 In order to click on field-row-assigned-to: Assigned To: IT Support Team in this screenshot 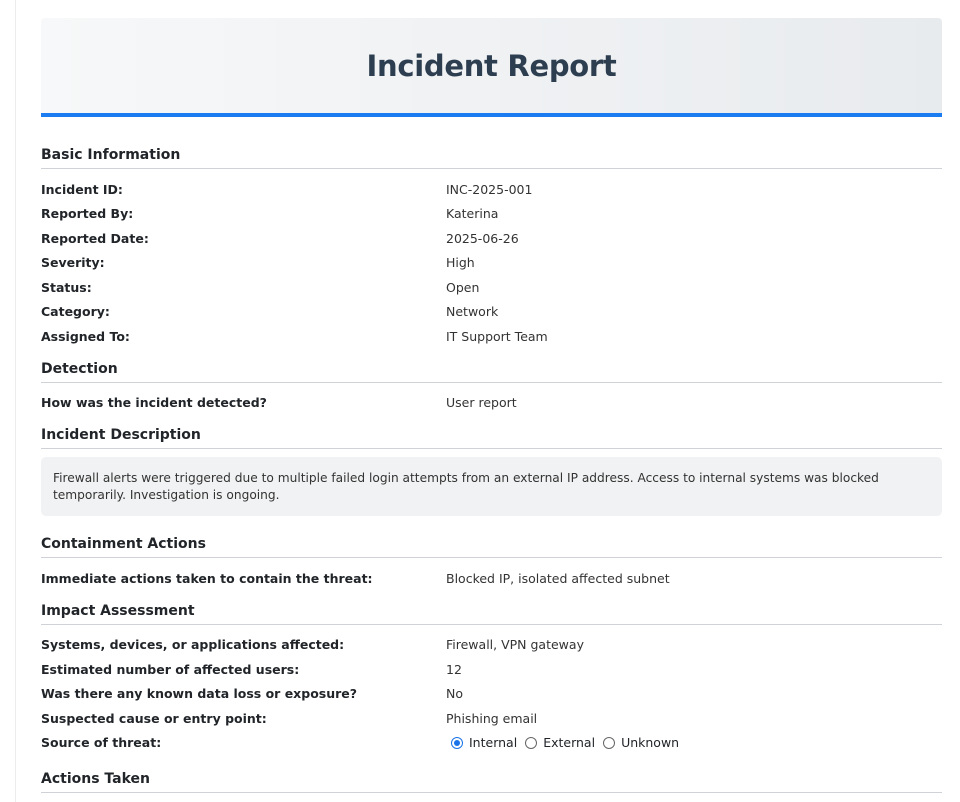, I will do `click(491, 336)`.